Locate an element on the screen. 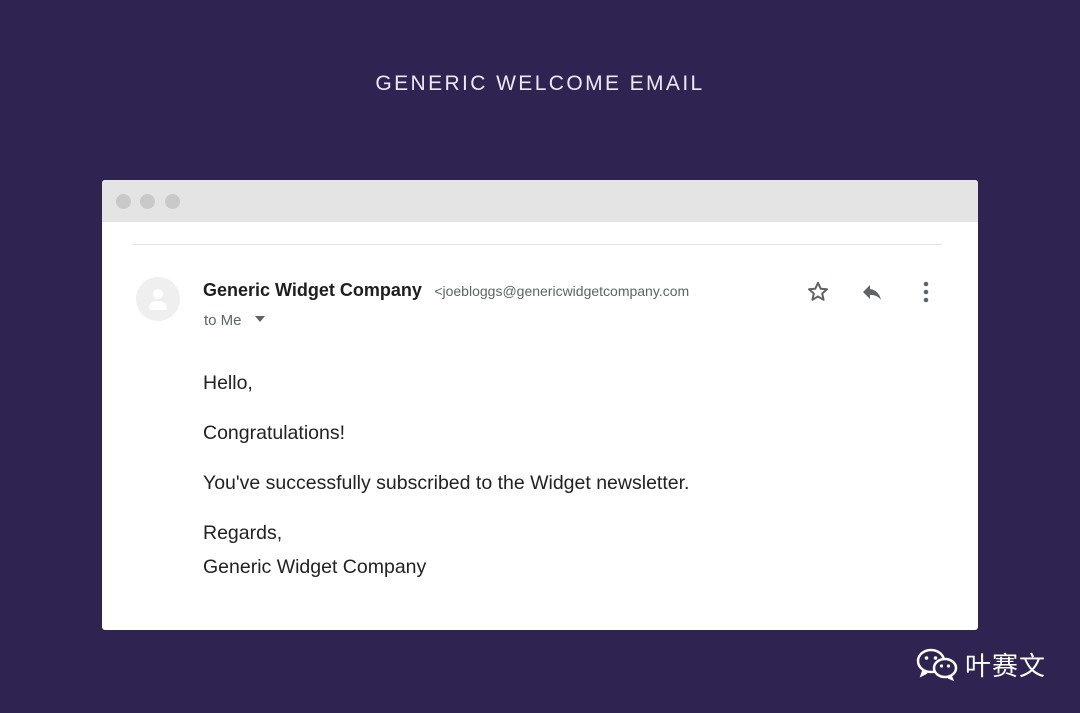 The image size is (1080, 713). sender-name: Generic Widget Company is located at coordinates (312, 290).